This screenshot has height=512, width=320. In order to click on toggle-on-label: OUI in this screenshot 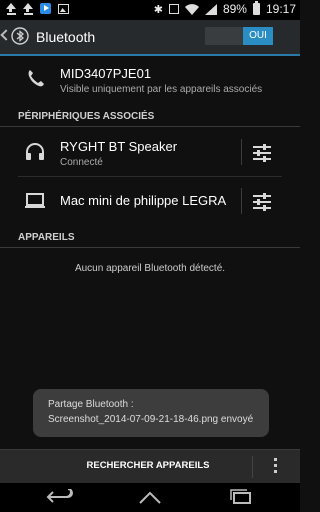, I will do `click(258, 36)`.